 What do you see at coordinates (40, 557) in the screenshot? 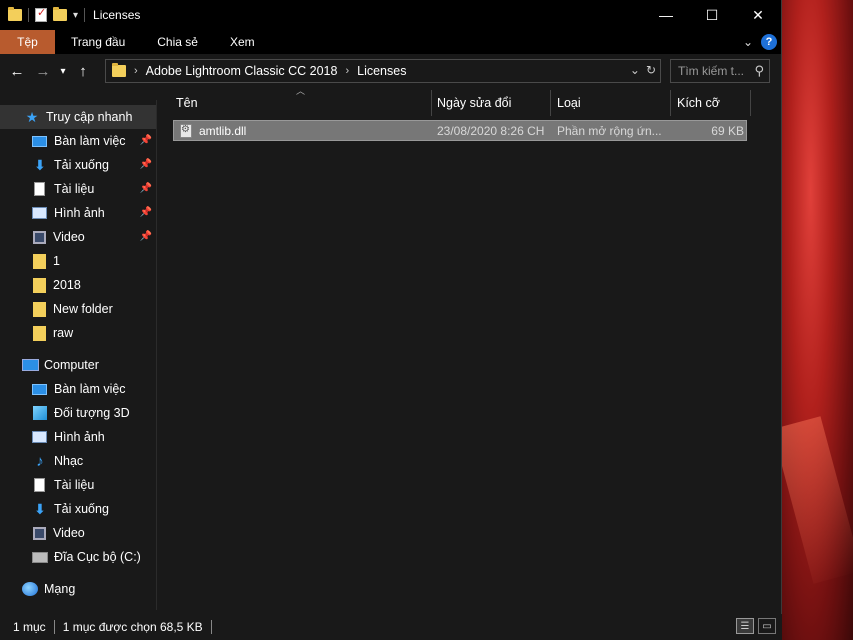
I see `drive-icon` at bounding box center [40, 557].